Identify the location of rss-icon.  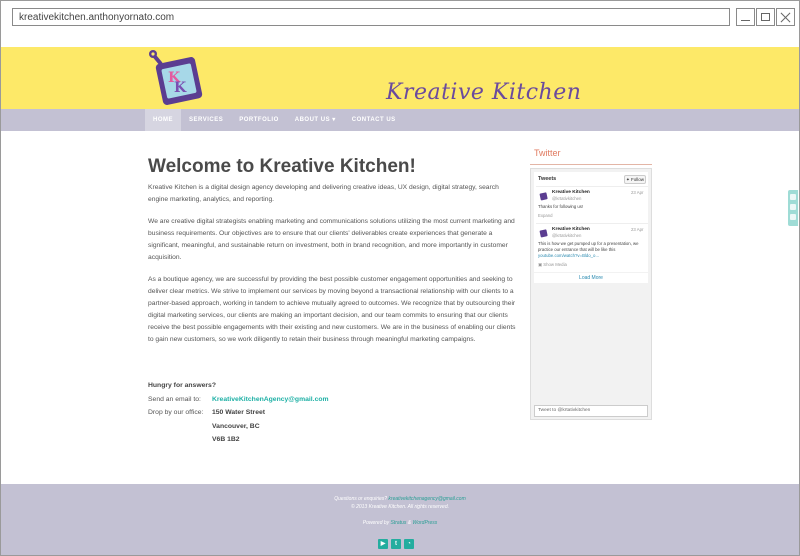
(793, 217).